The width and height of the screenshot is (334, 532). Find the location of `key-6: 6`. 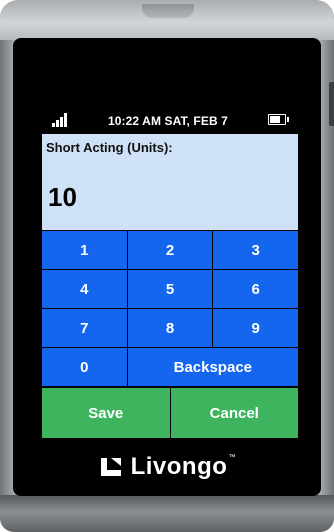

key-6: 6 is located at coordinates (255, 289).